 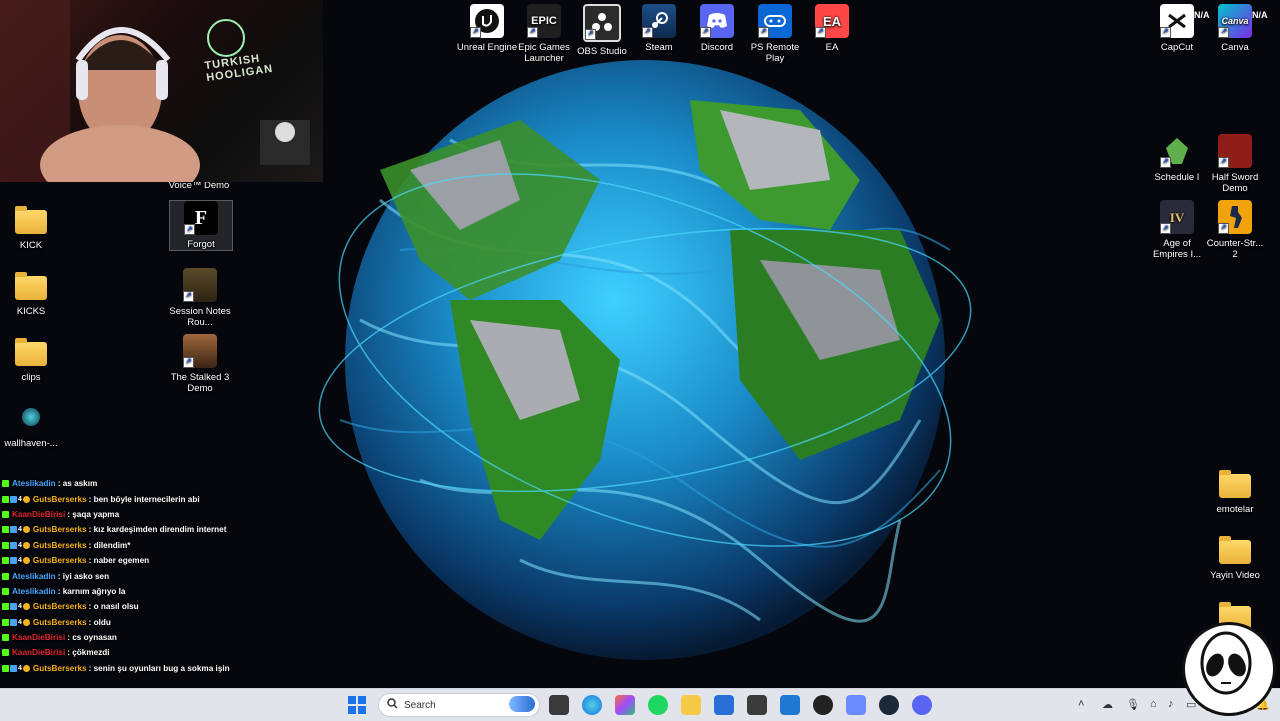 I want to click on copilot-icon, so click(x=625, y=705).